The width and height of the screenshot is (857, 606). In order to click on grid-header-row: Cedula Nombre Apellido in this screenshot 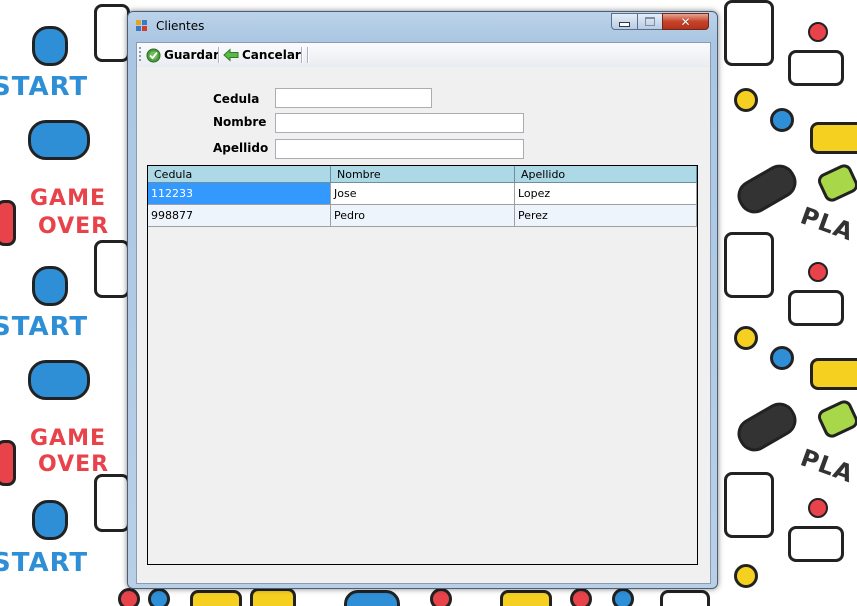, I will do `click(422, 174)`.